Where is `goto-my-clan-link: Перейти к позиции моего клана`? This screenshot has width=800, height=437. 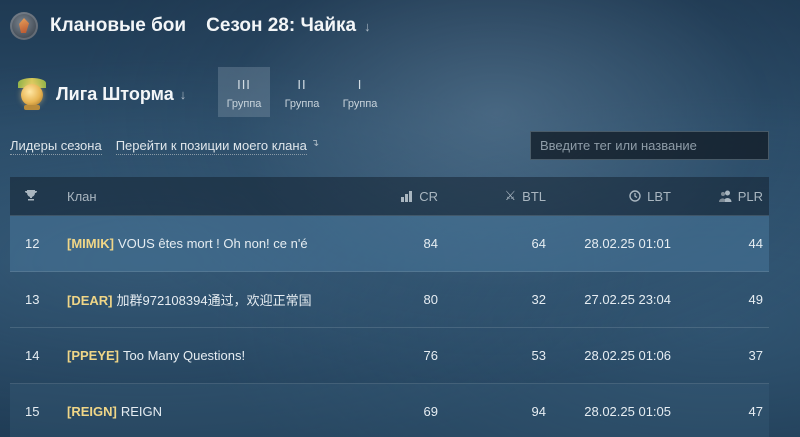 goto-my-clan-link: Перейти к позиции моего клана is located at coordinates (211, 146).